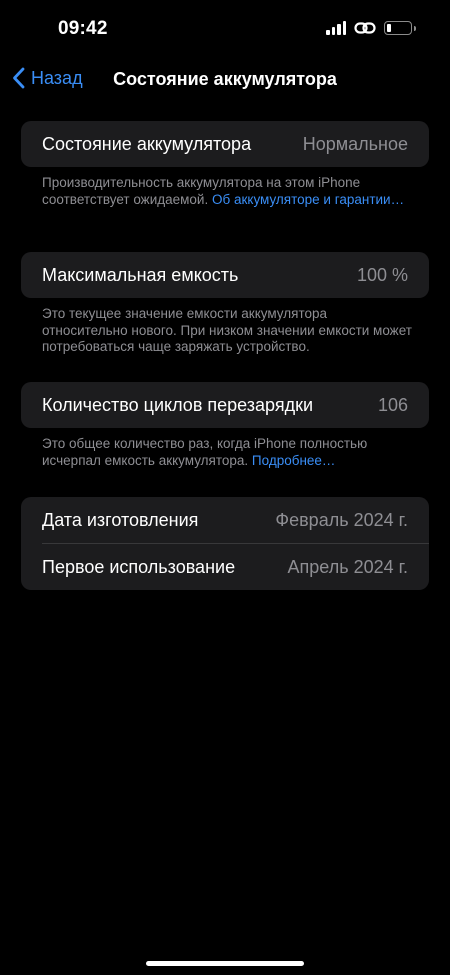 This screenshot has height=975, width=450. Describe the element at coordinates (225, 520) in the screenshot. I see `manufacture-date-row: Дата изготовления Февраль 2024 г.` at that location.